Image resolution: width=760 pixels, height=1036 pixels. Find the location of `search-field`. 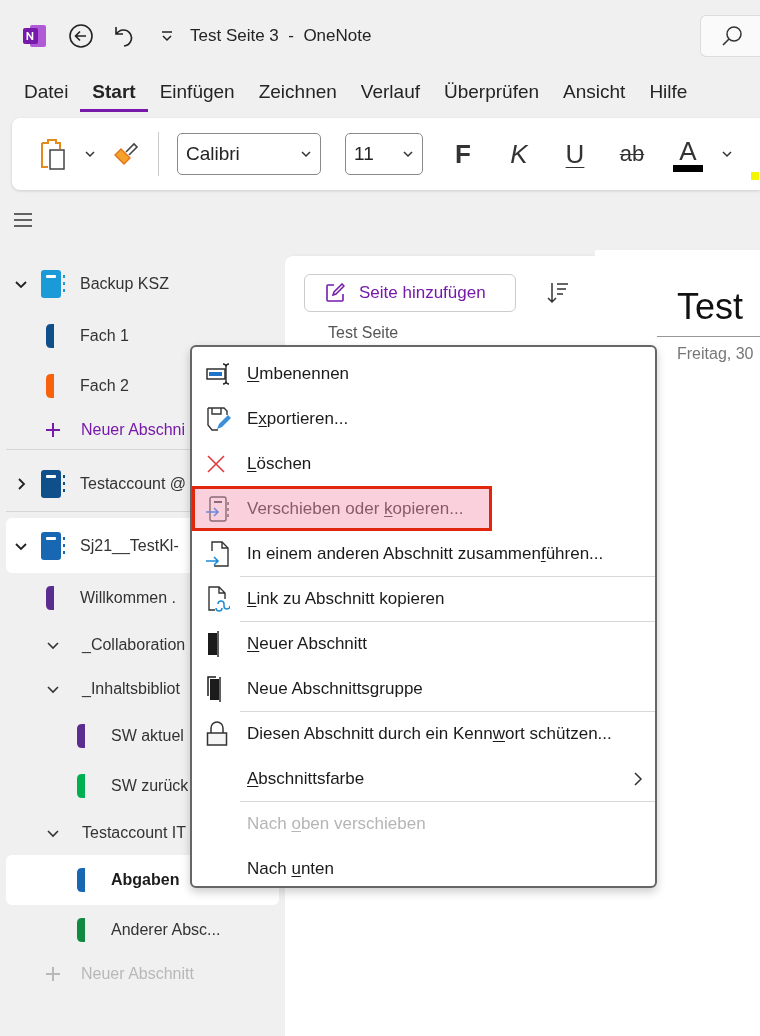

search-field is located at coordinates (730, 36).